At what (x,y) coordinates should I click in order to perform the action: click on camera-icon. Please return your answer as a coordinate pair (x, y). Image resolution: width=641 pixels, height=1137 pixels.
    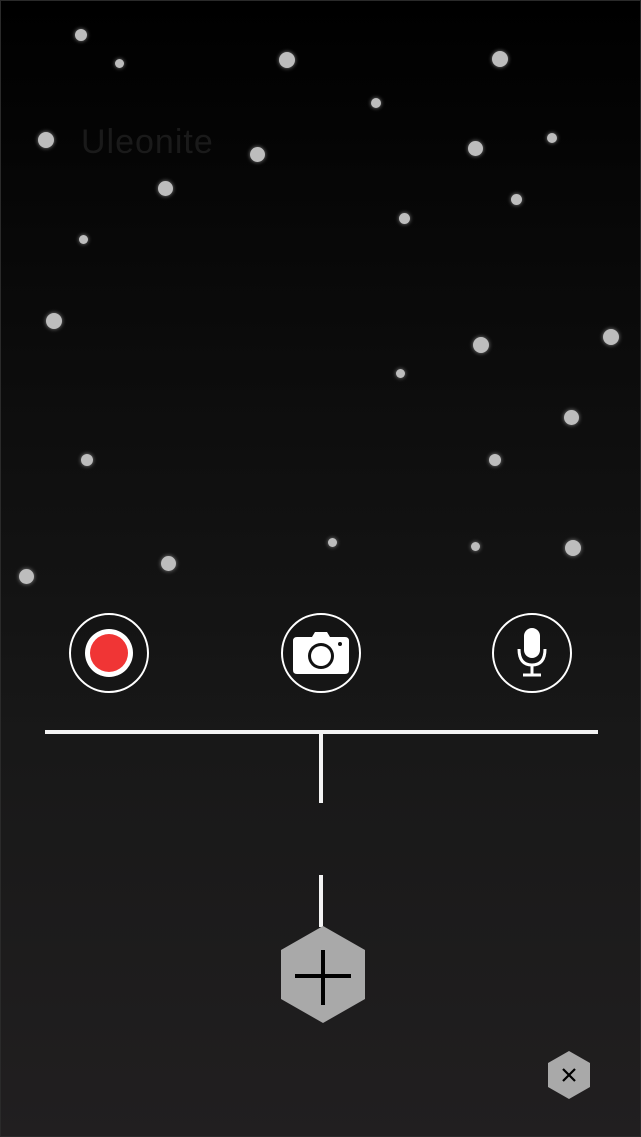
    Looking at the image, I should click on (321, 653).